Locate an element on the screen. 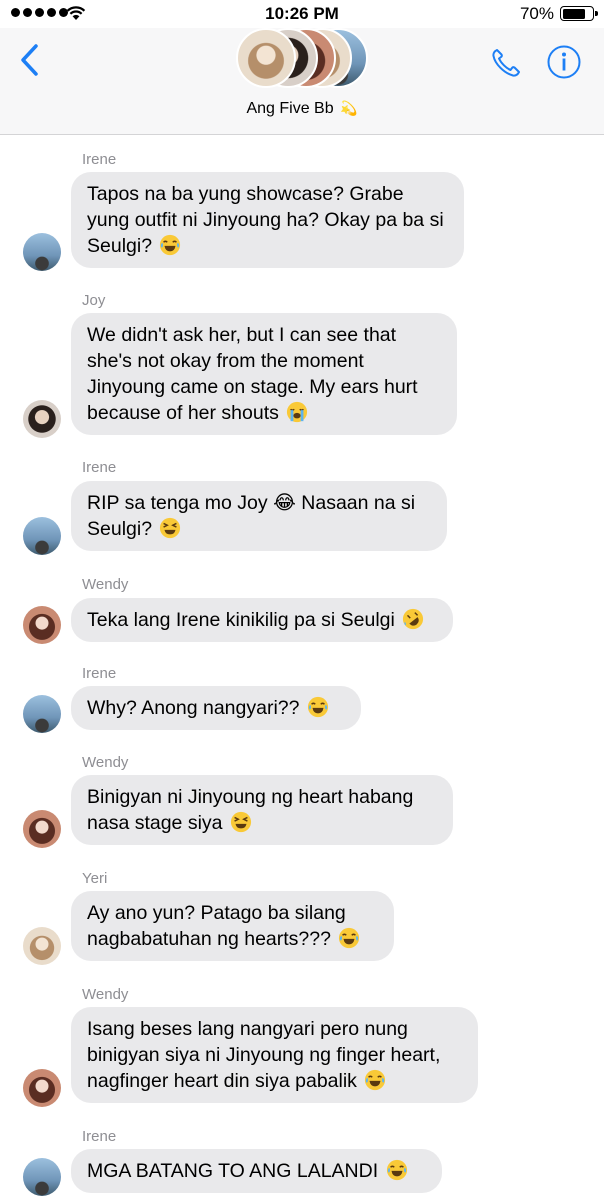 Image resolution: width=604 pixels, height=1200 pixels. message-text: MGA BATANG TO ANG LALANDI is located at coordinates (233, 1171).